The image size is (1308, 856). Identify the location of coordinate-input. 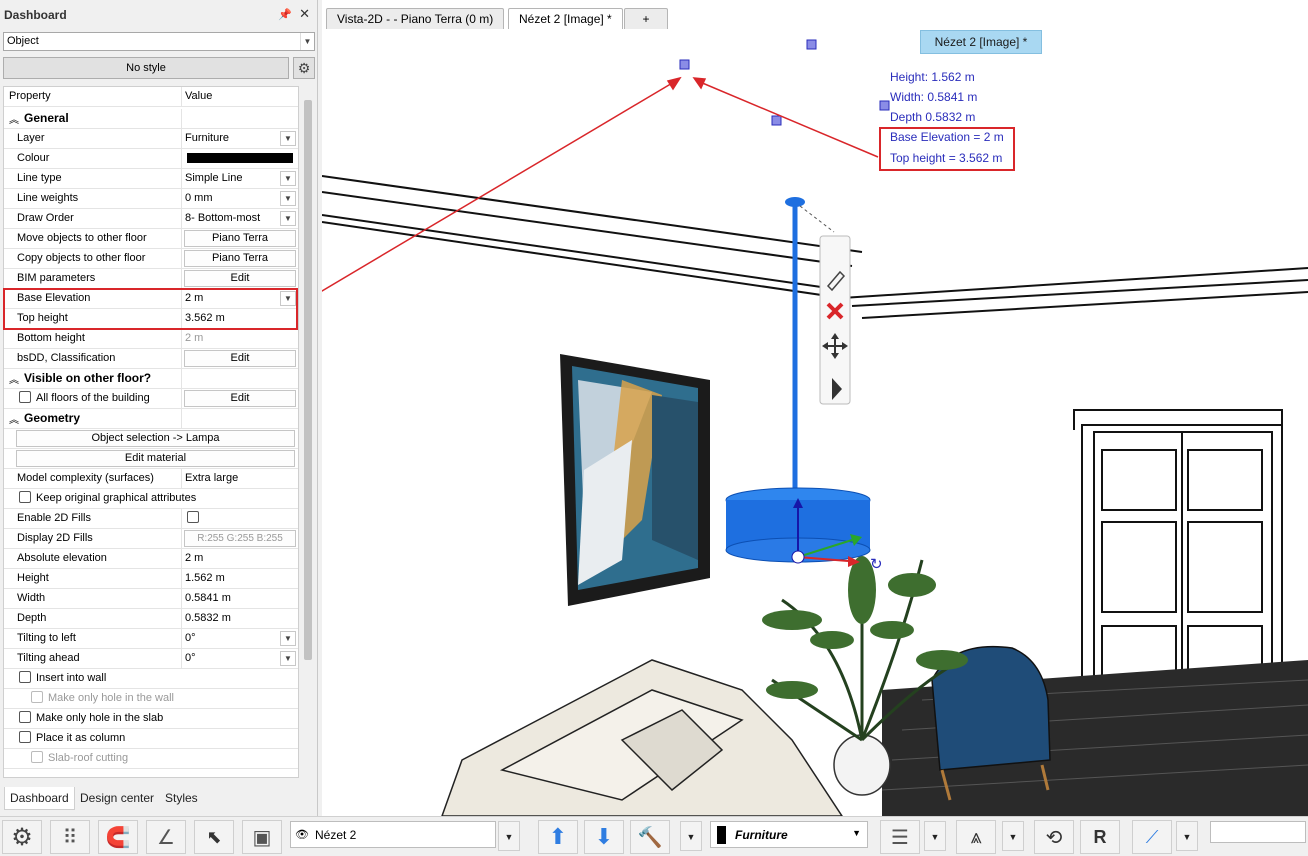
(1258, 832).